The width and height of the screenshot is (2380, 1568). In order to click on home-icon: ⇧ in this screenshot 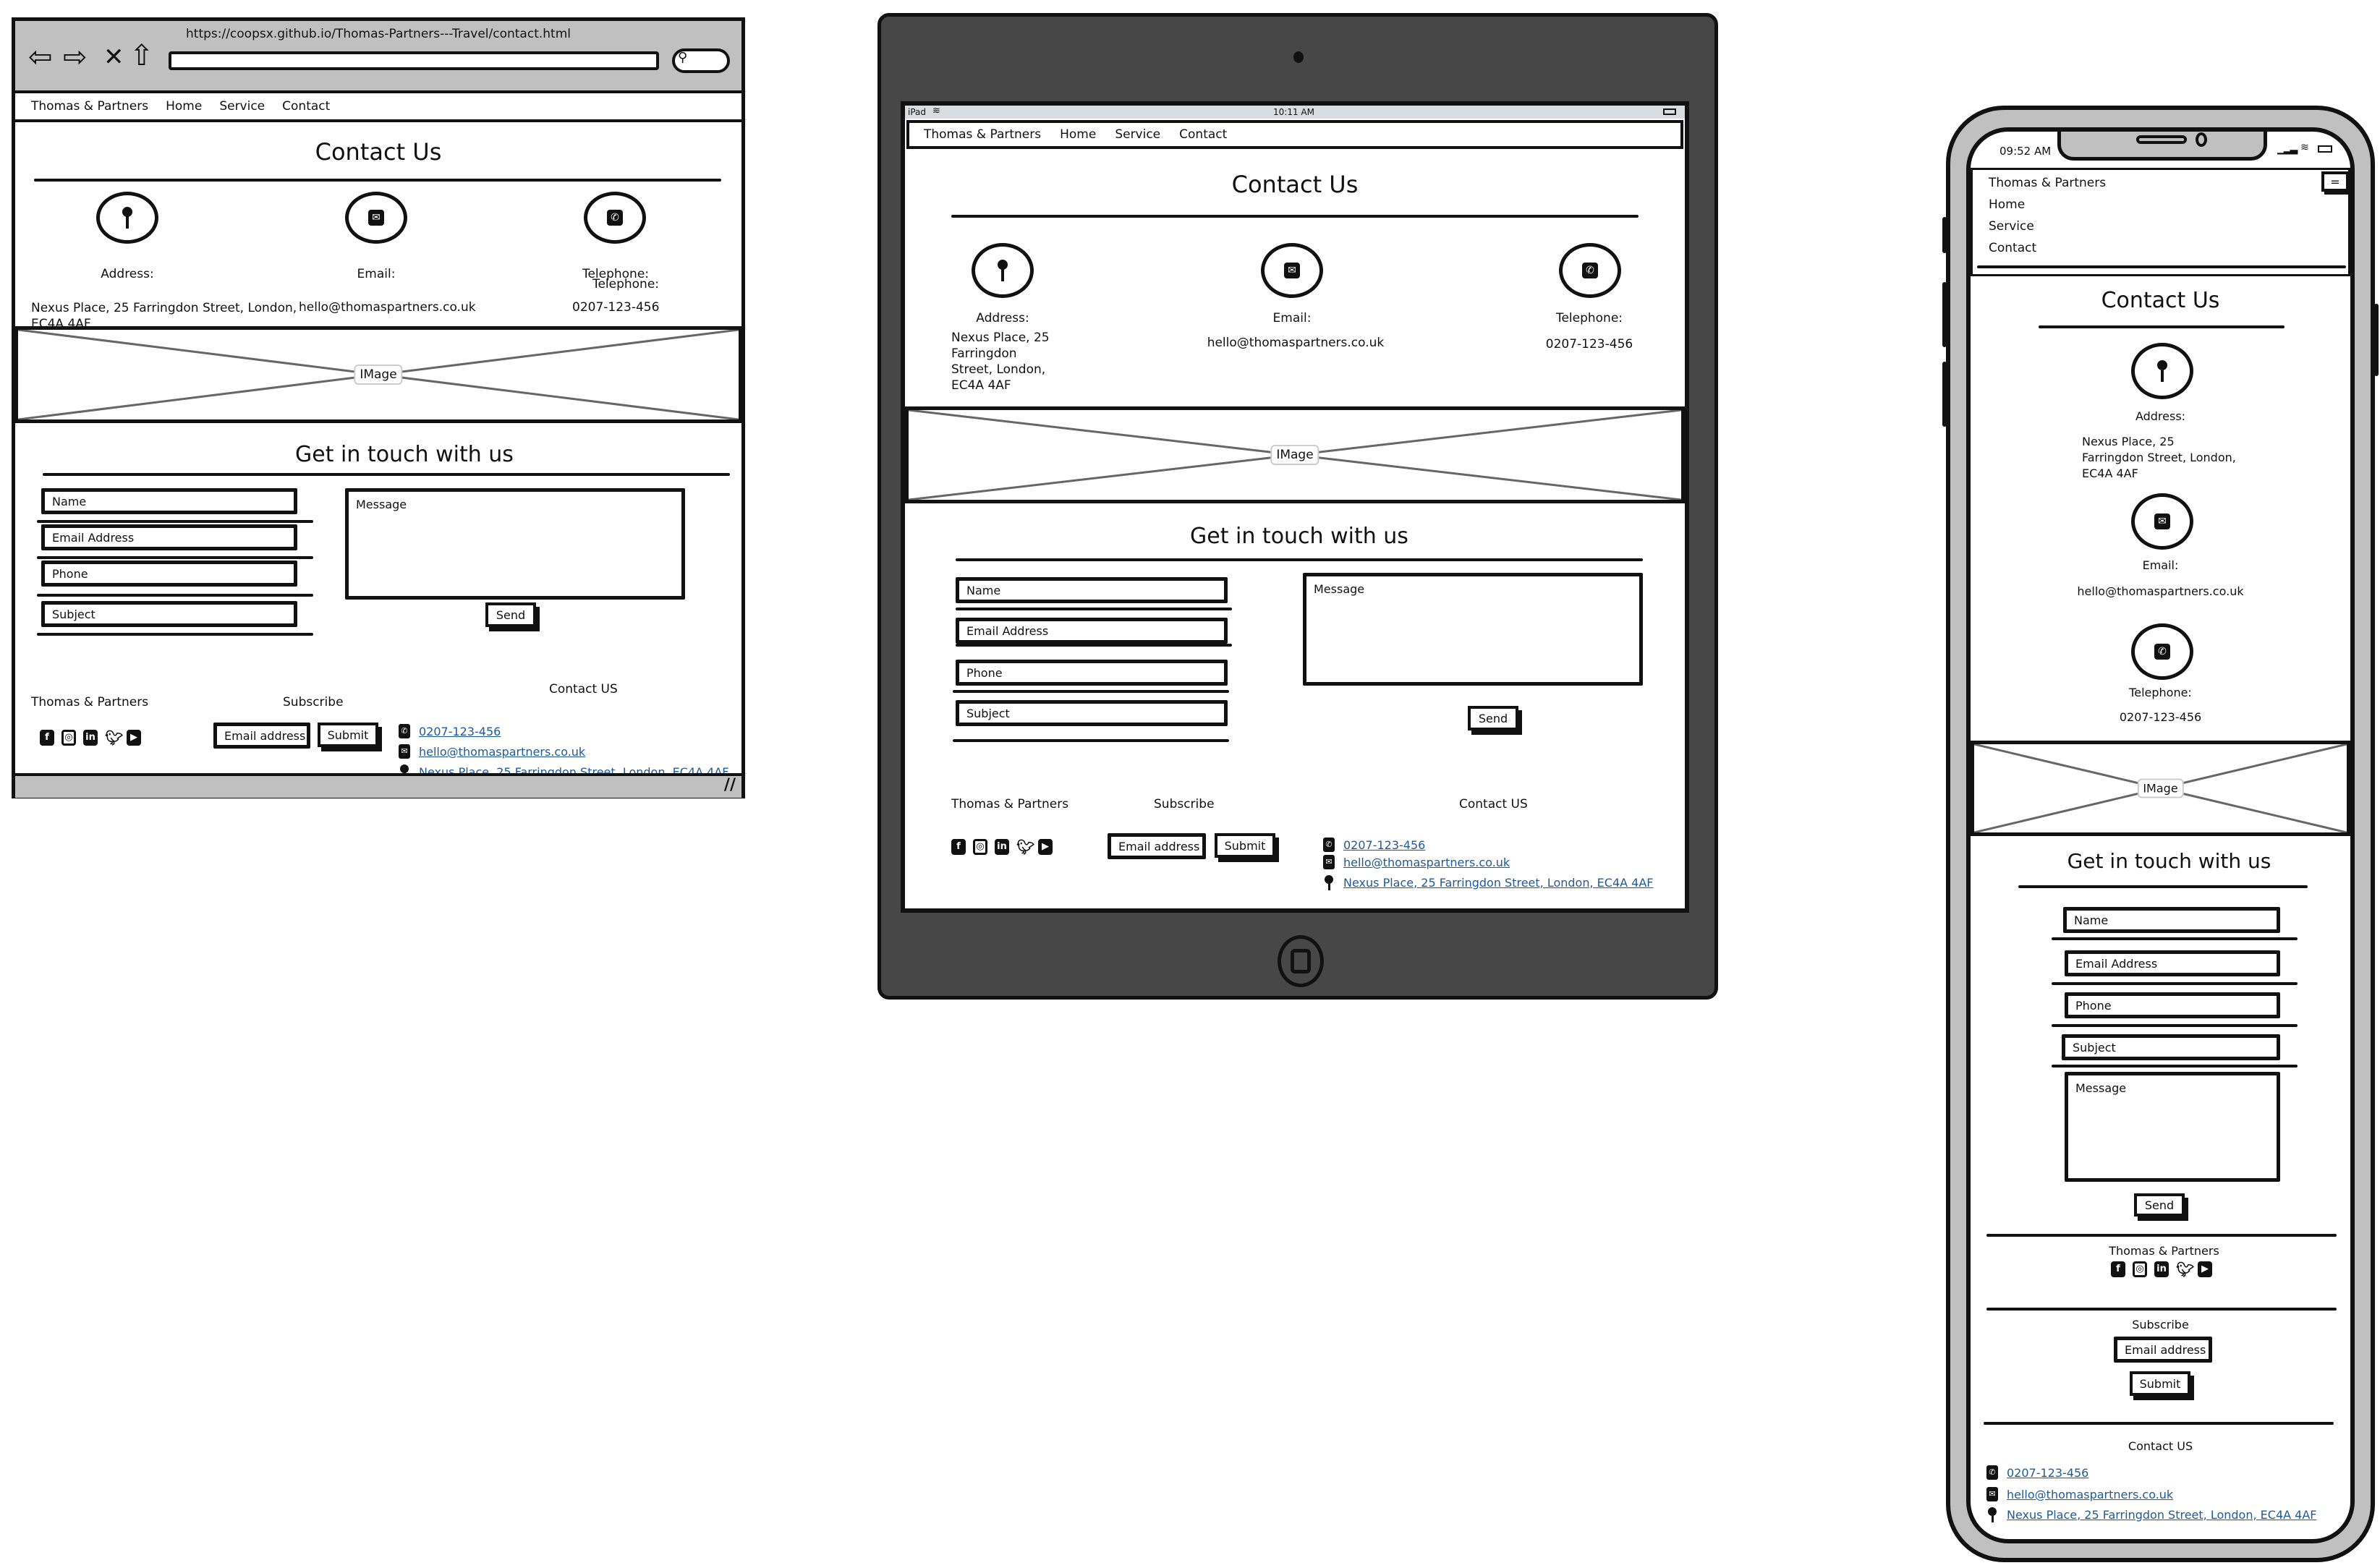, I will do `click(141, 55)`.